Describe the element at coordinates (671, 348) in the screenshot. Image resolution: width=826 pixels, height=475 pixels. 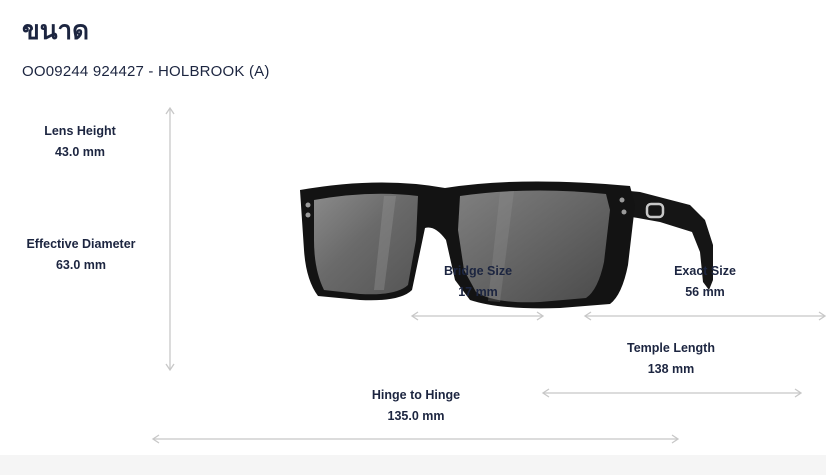
I see `temple-length-label: Temple Length` at that location.